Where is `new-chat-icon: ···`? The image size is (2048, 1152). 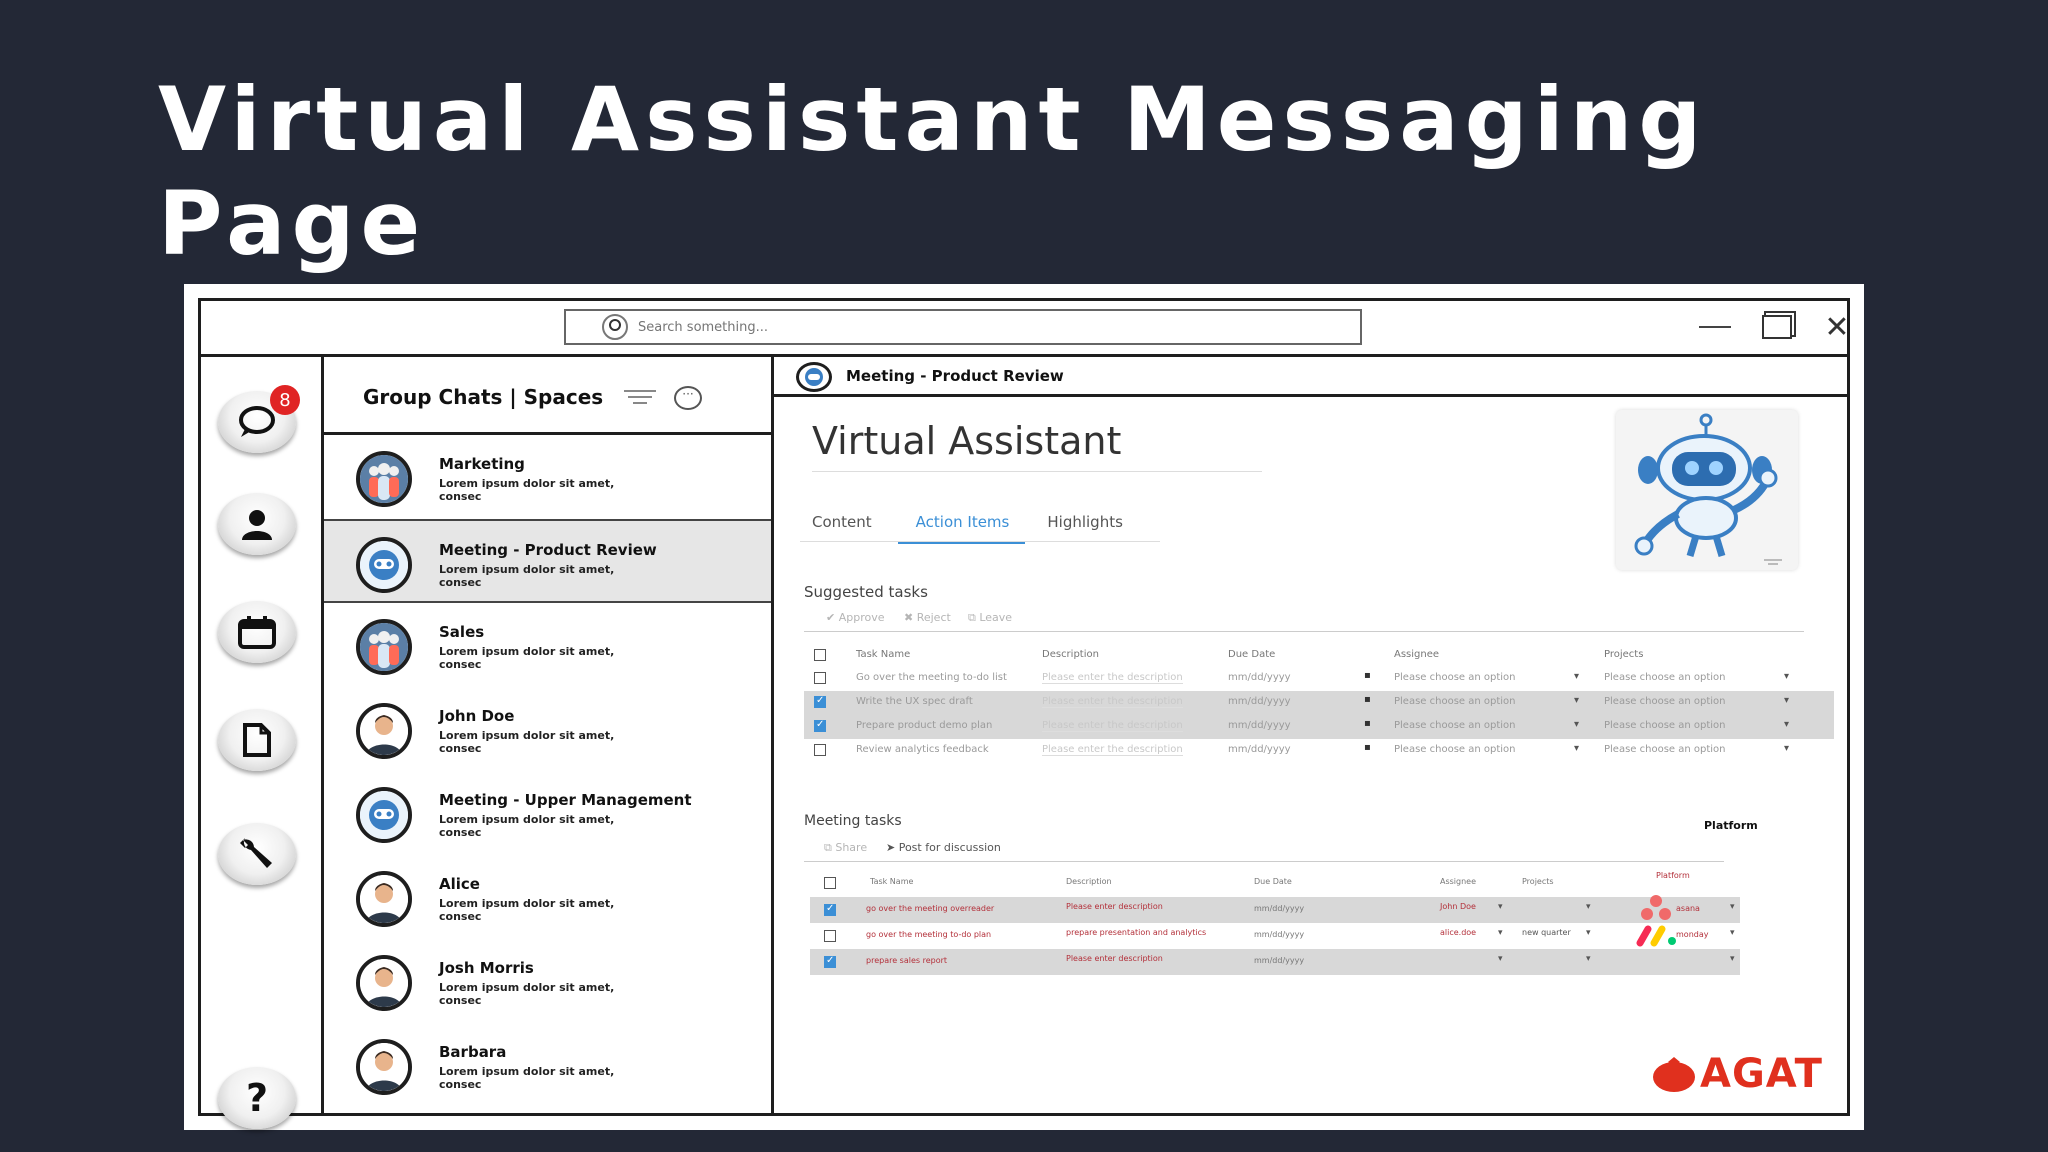
new-chat-icon: ··· is located at coordinates (688, 398).